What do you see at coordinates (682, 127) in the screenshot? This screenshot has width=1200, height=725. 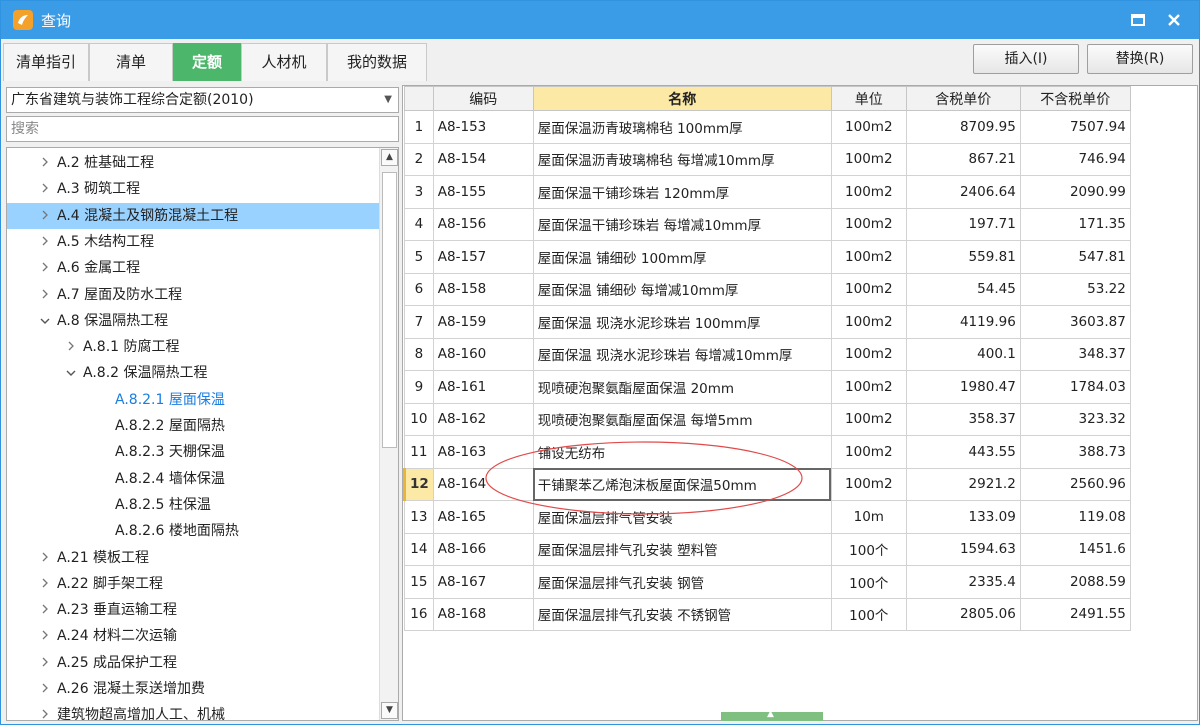 I see `cell-name: 屋面保温沥青玻璃棉毡 100mm厚` at bounding box center [682, 127].